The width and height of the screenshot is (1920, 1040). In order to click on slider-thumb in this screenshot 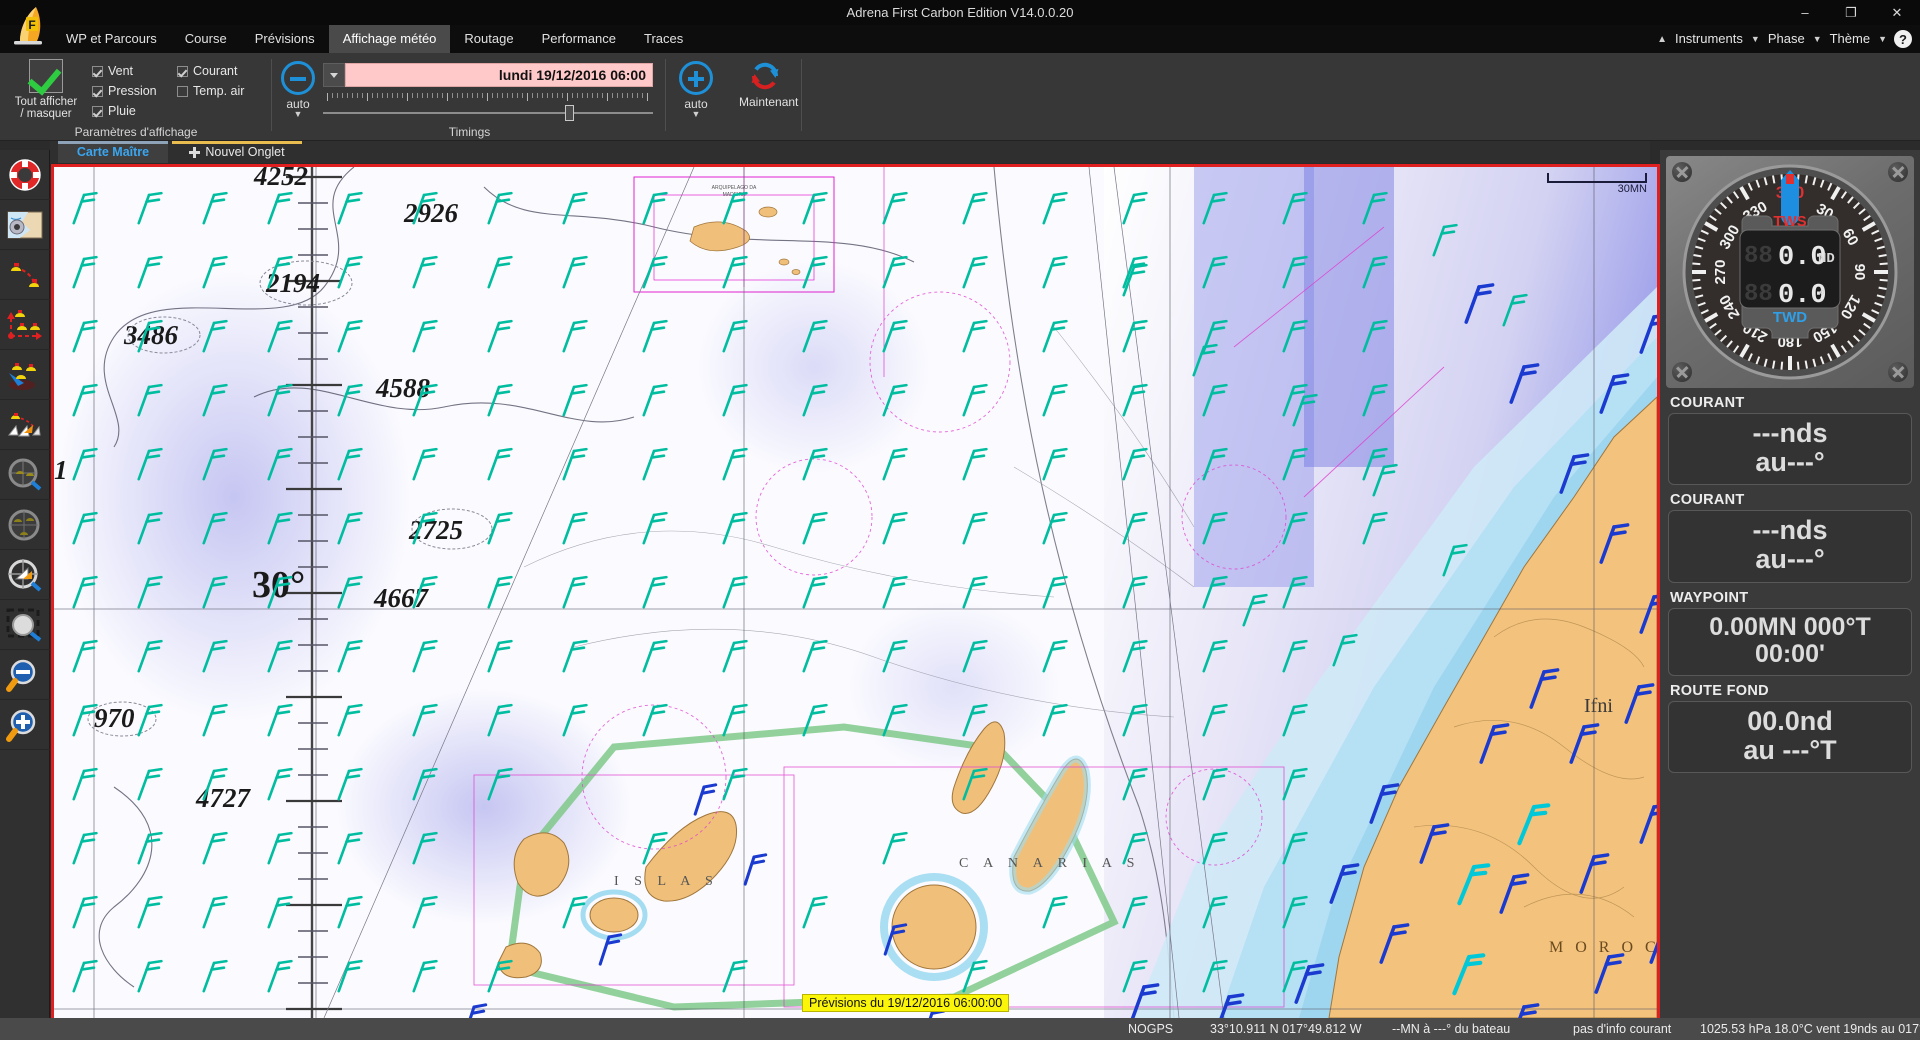, I will do `click(569, 113)`.